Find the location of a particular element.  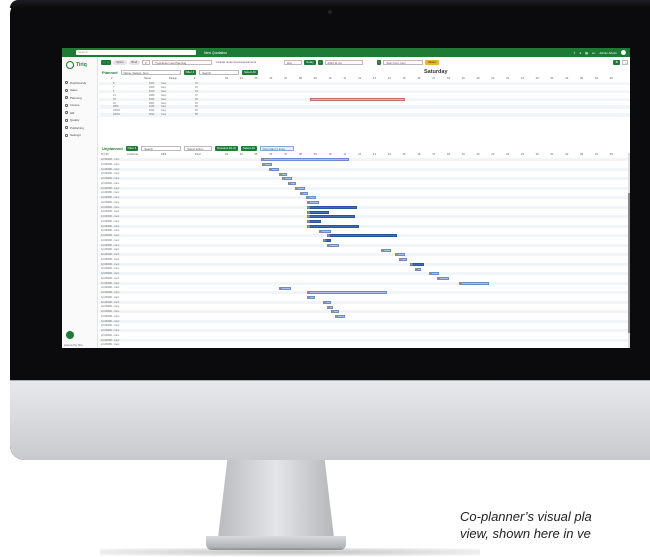

language-select: en is located at coordinates (593, 53).